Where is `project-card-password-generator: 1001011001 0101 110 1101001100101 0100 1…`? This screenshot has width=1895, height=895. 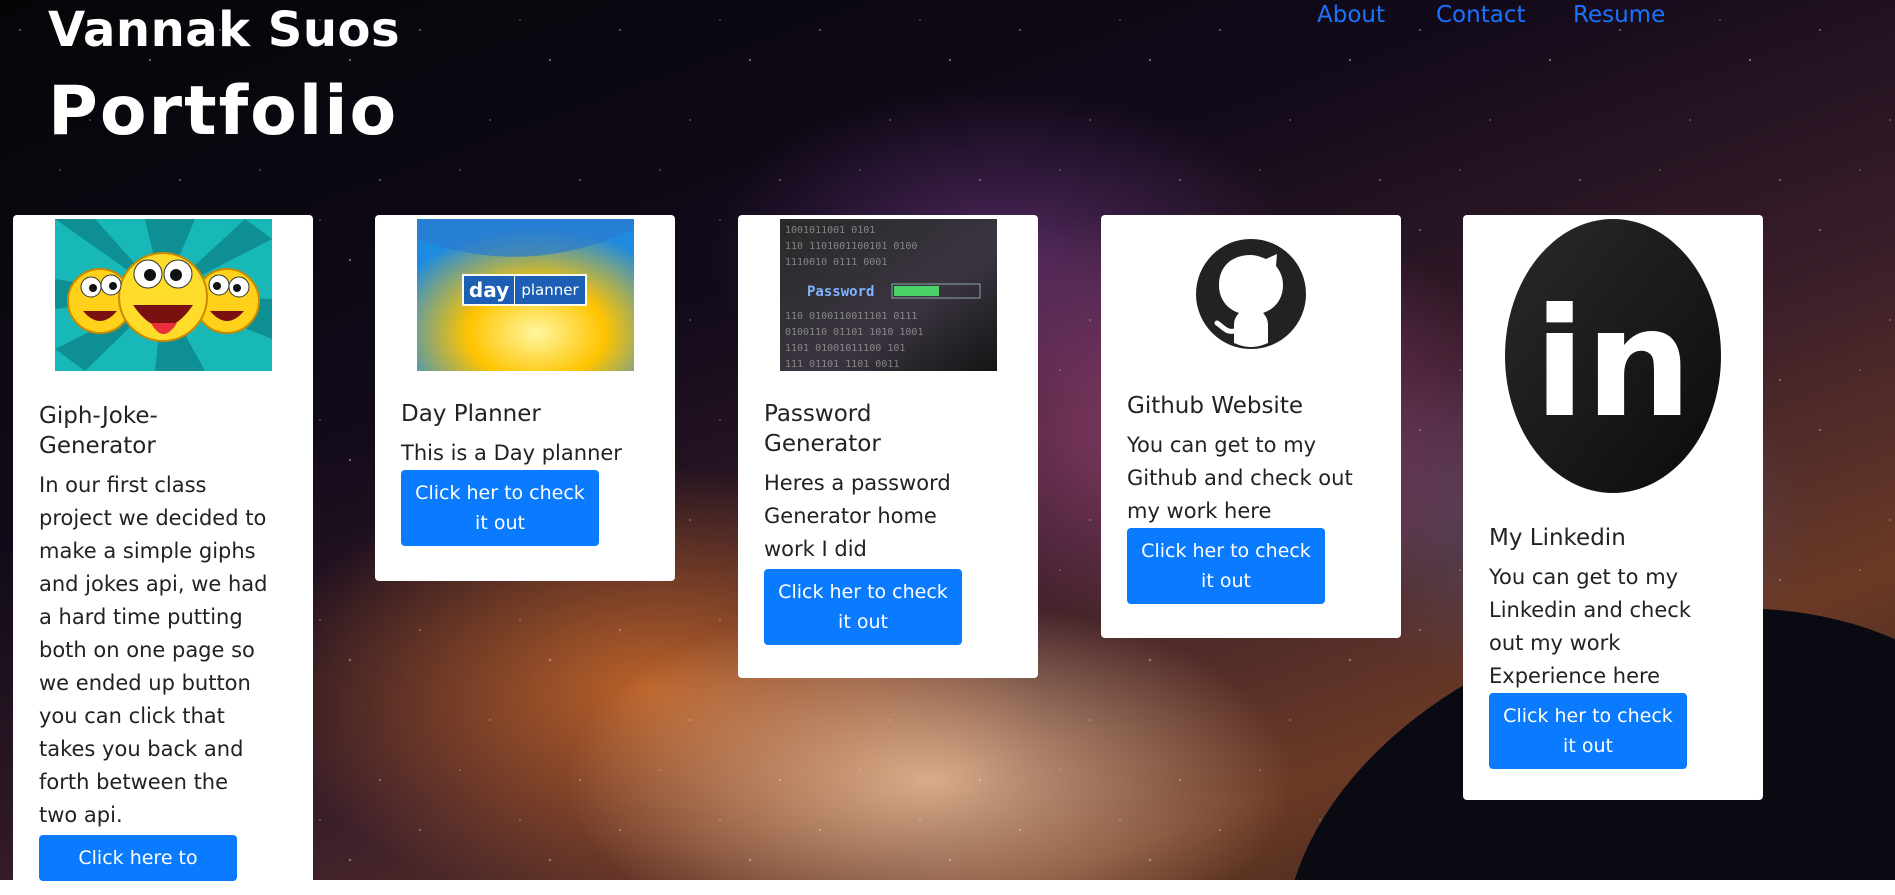
project-card-password-generator: 1001011001 0101 110 1101001100101 0100 1… is located at coordinates (888, 446).